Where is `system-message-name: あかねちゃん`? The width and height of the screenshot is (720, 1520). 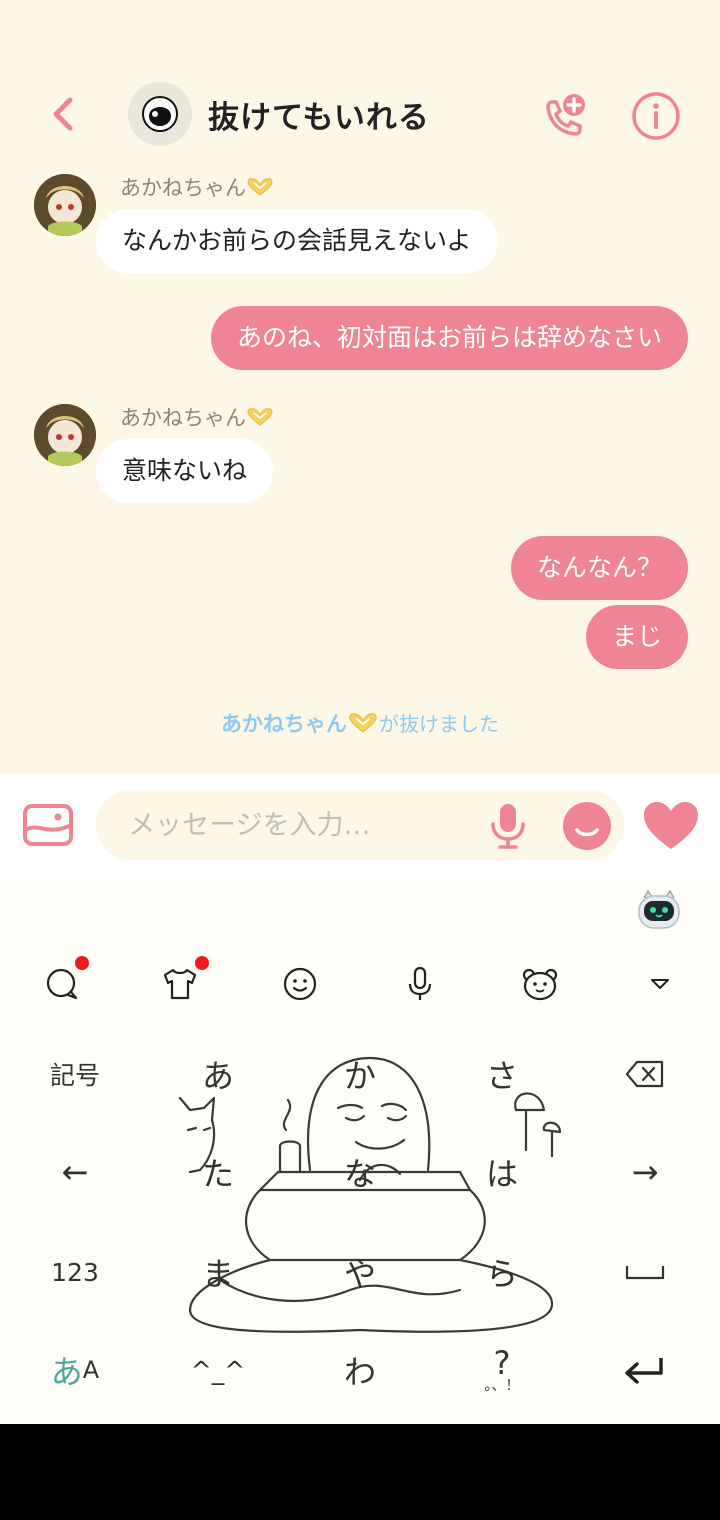 system-message-name: あかねちゃん is located at coordinates (284, 724).